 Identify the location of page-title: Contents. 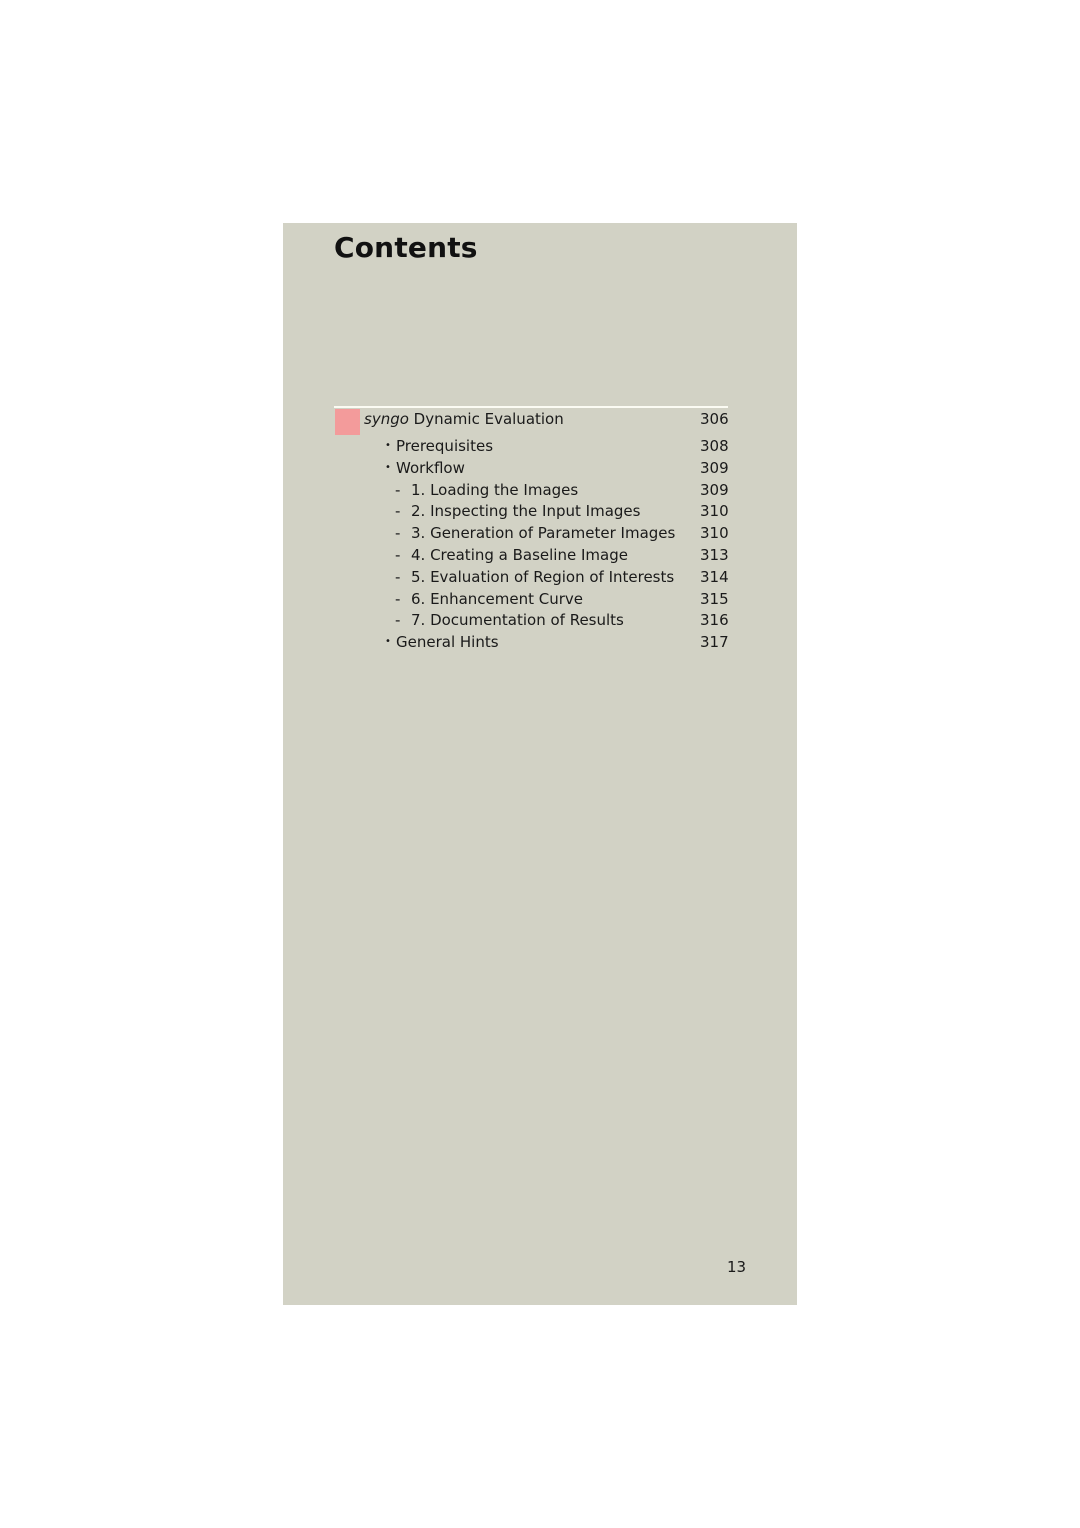
(406, 247).